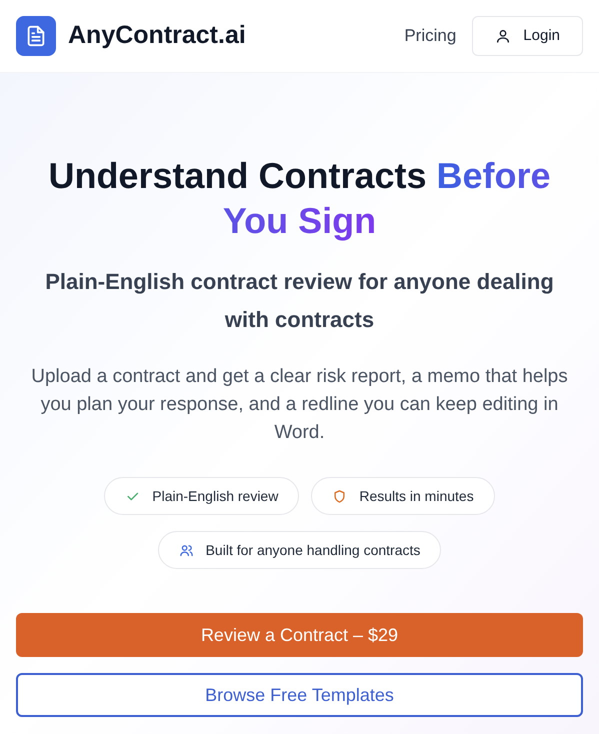 Image resolution: width=599 pixels, height=734 pixels. I want to click on user-icon, so click(503, 36).